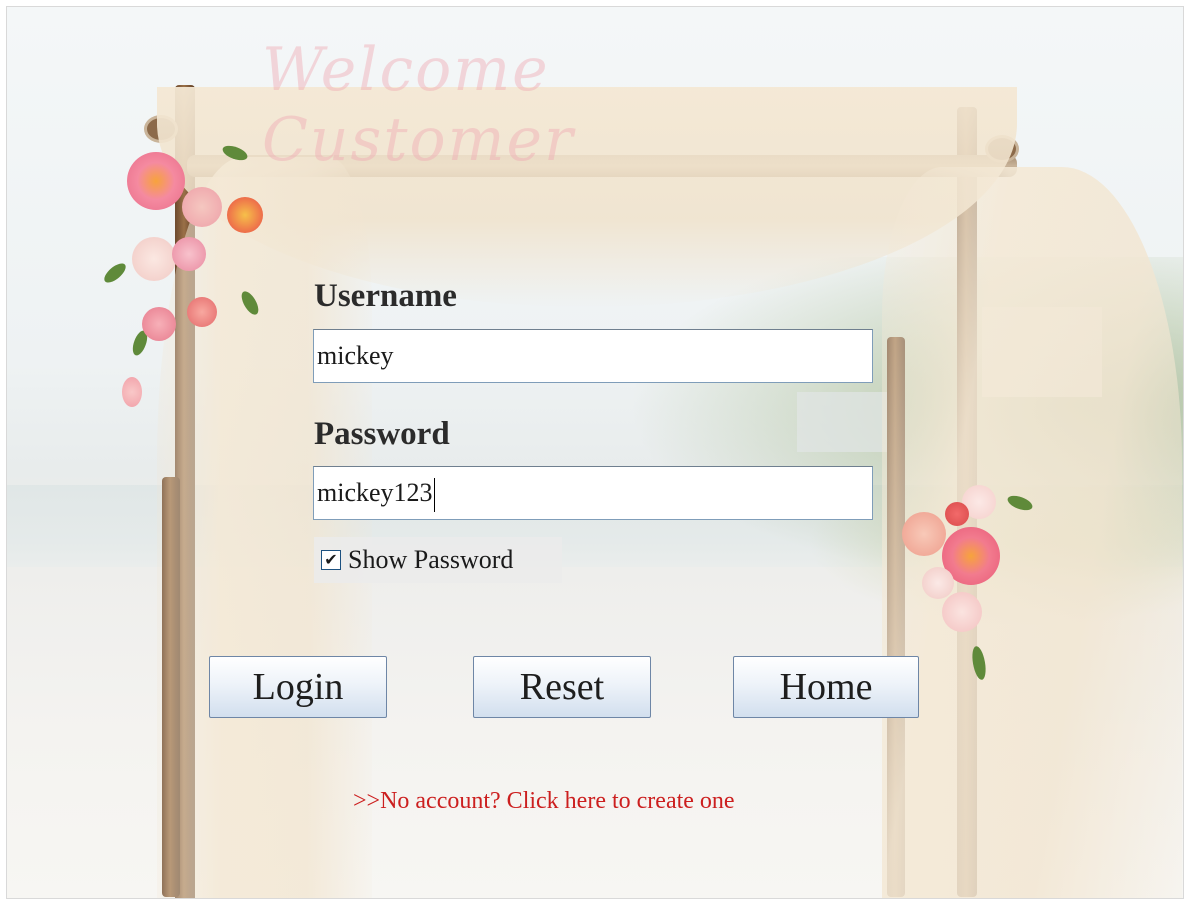 The image size is (1190, 905). I want to click on text-caret, so click(434, 495).